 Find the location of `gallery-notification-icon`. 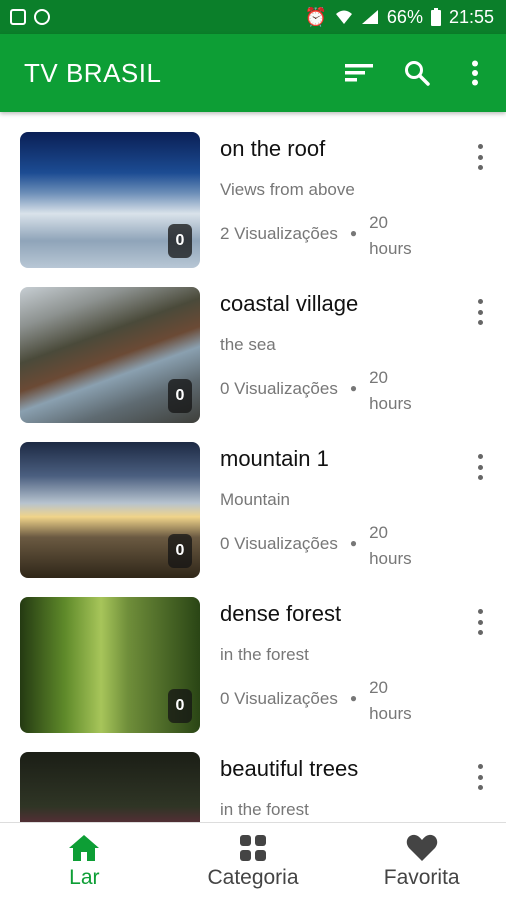

gallery-notification-icon is located at coordinates (18, 17).